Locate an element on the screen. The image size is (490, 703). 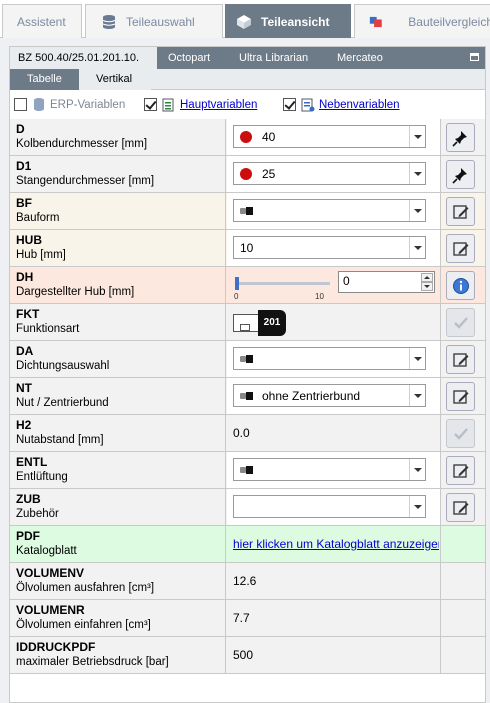
property-label-cell: BF Bauform is located at coordinates (118, 211).